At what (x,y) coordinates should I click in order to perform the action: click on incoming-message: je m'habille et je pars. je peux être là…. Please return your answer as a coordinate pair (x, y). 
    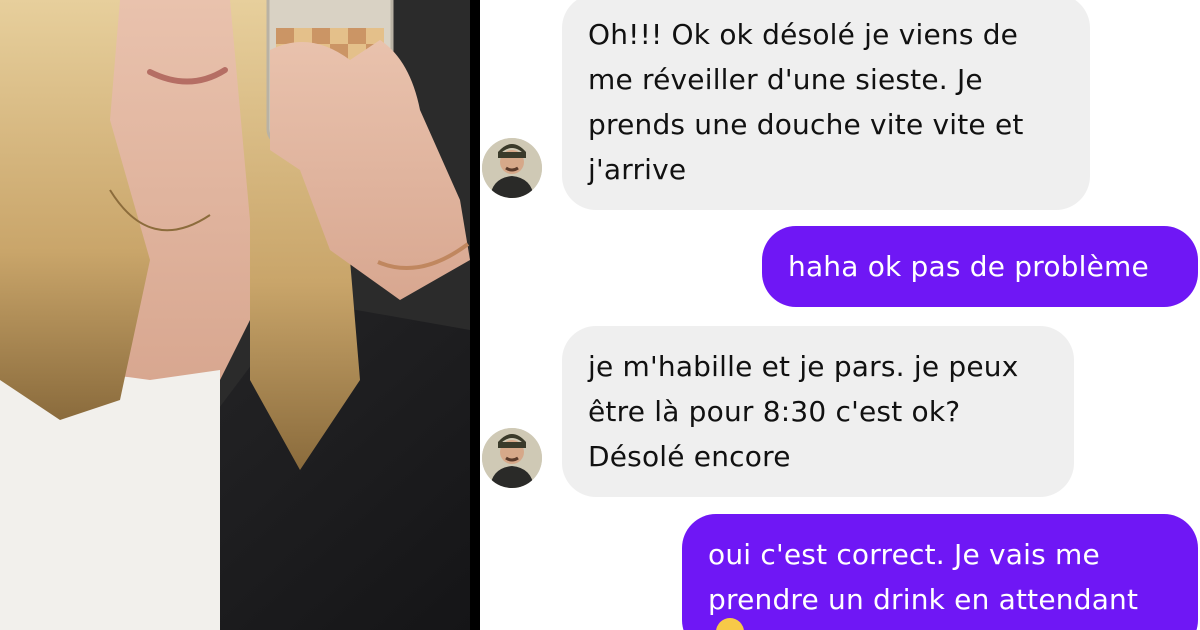
    Looking at the image, I should click on (818, 411).